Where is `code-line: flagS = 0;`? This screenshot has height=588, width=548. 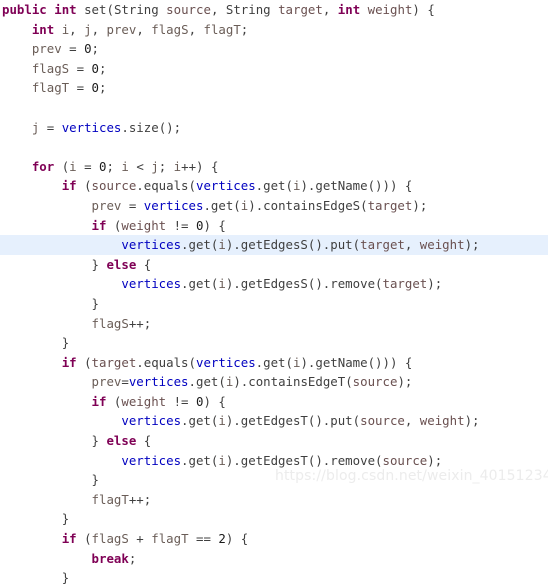
code-line: flagS = 0; is located at coordinates (274, 69).